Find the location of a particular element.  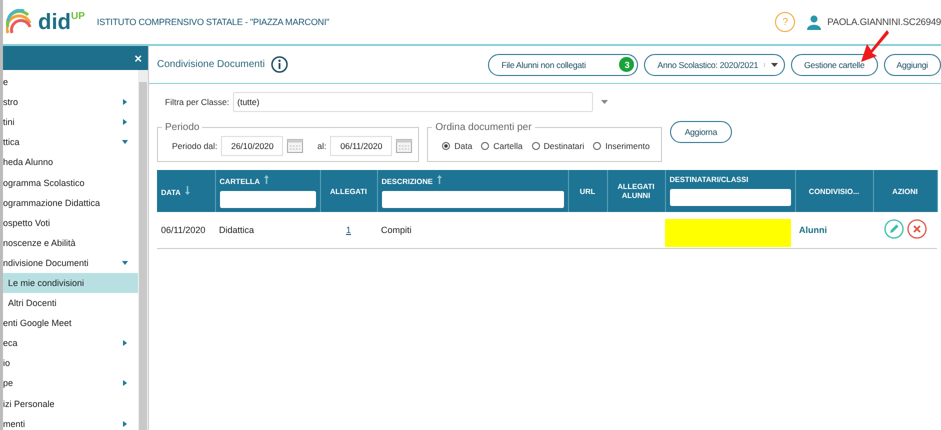

to-label: al: is located at coordinates (321, 145).